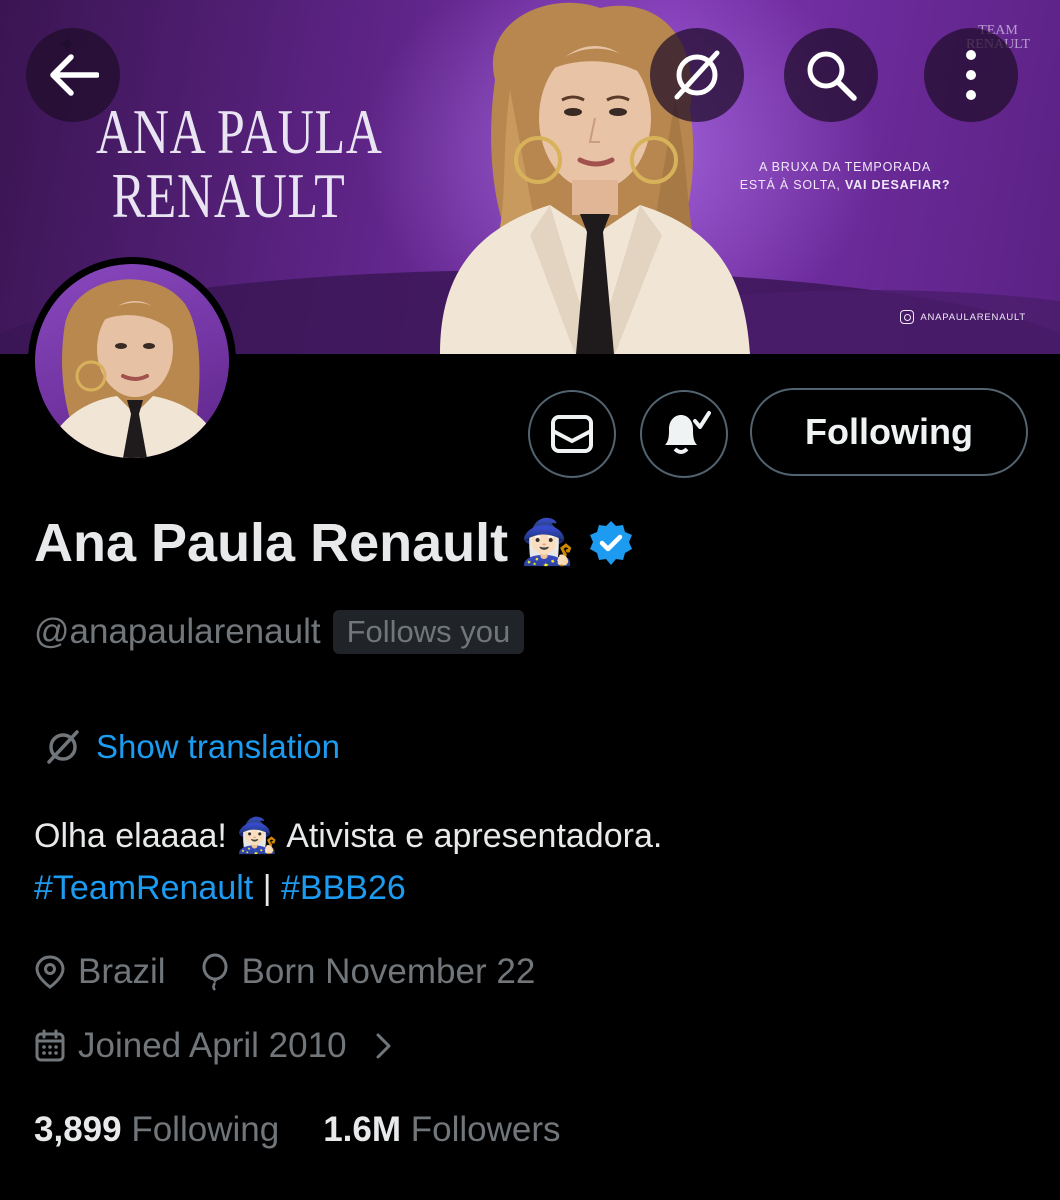  Describe the element at coordinates (228, 195) in the screenshot. I see `banner-title-line2: RENAULT` at that location.